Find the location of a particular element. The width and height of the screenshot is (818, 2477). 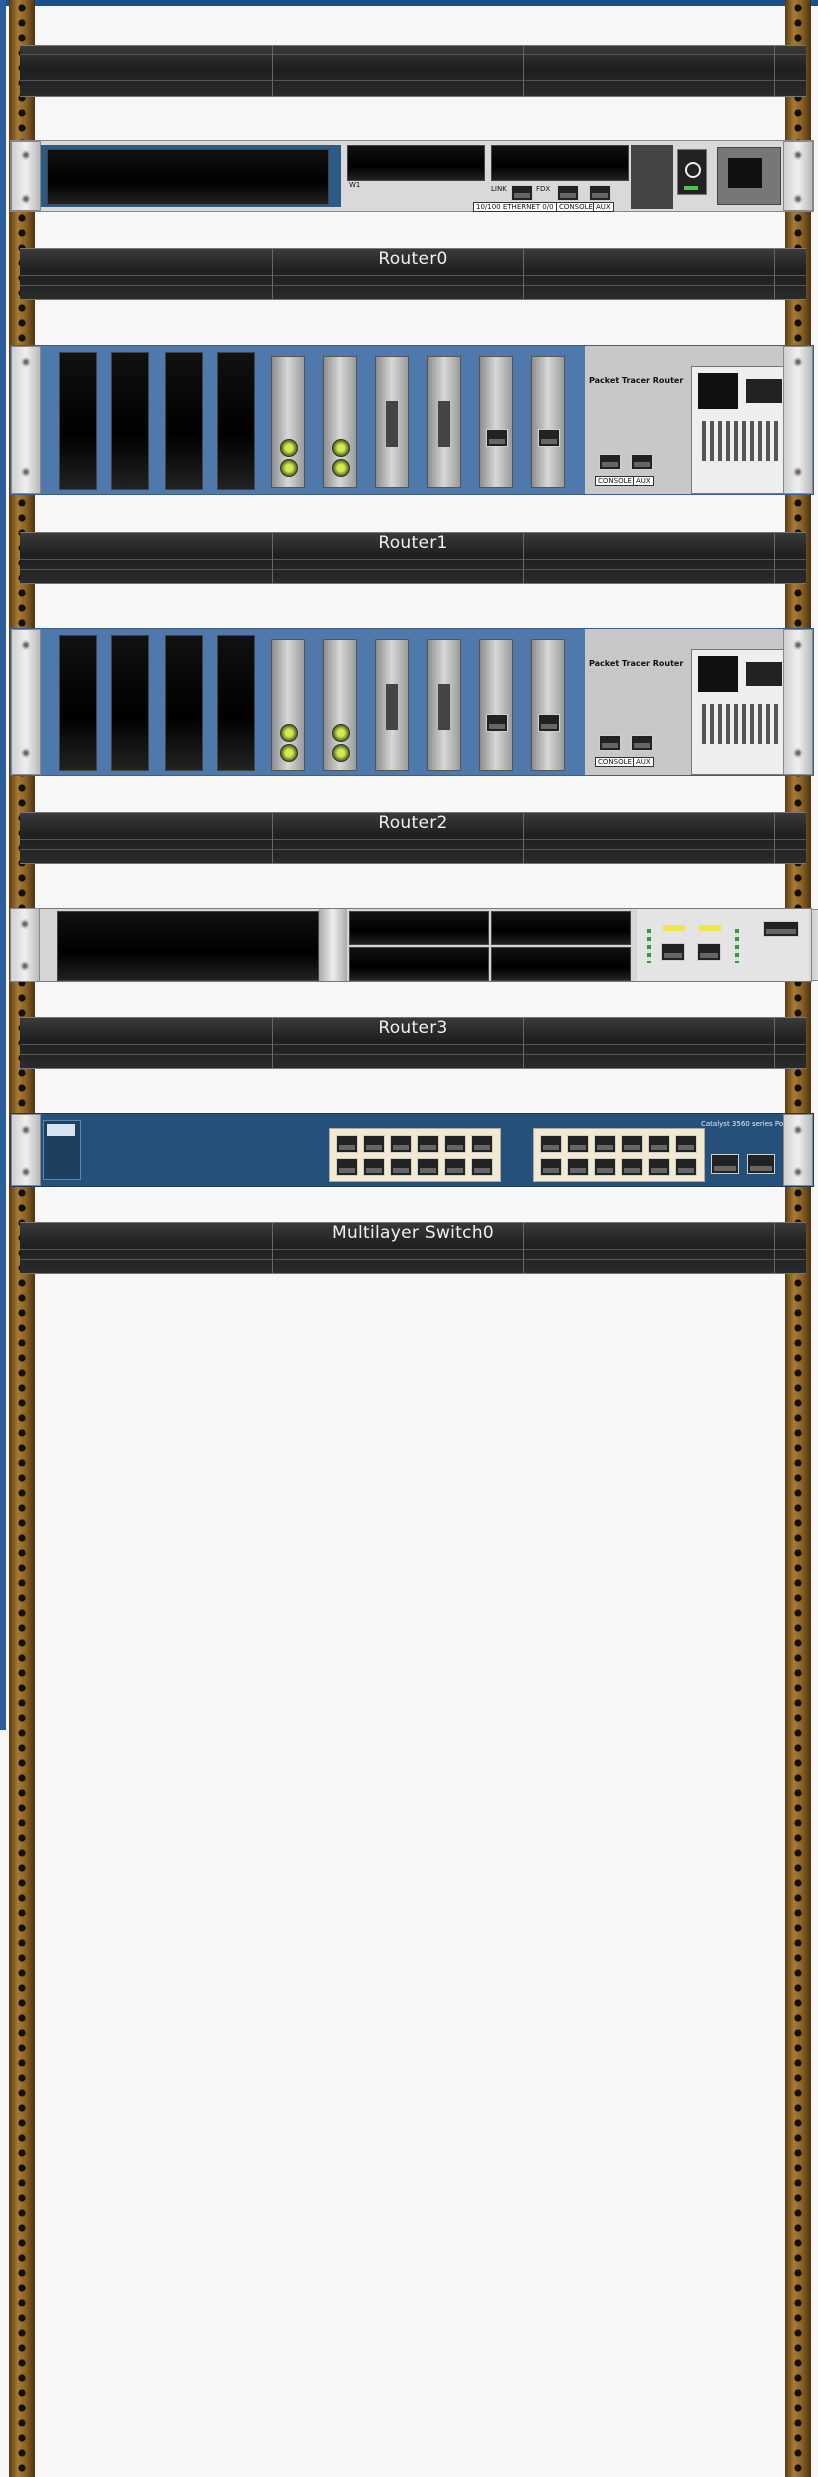

shelf-label-switch0: Multilayer Switch0 is located at coordinates (413, 1233).